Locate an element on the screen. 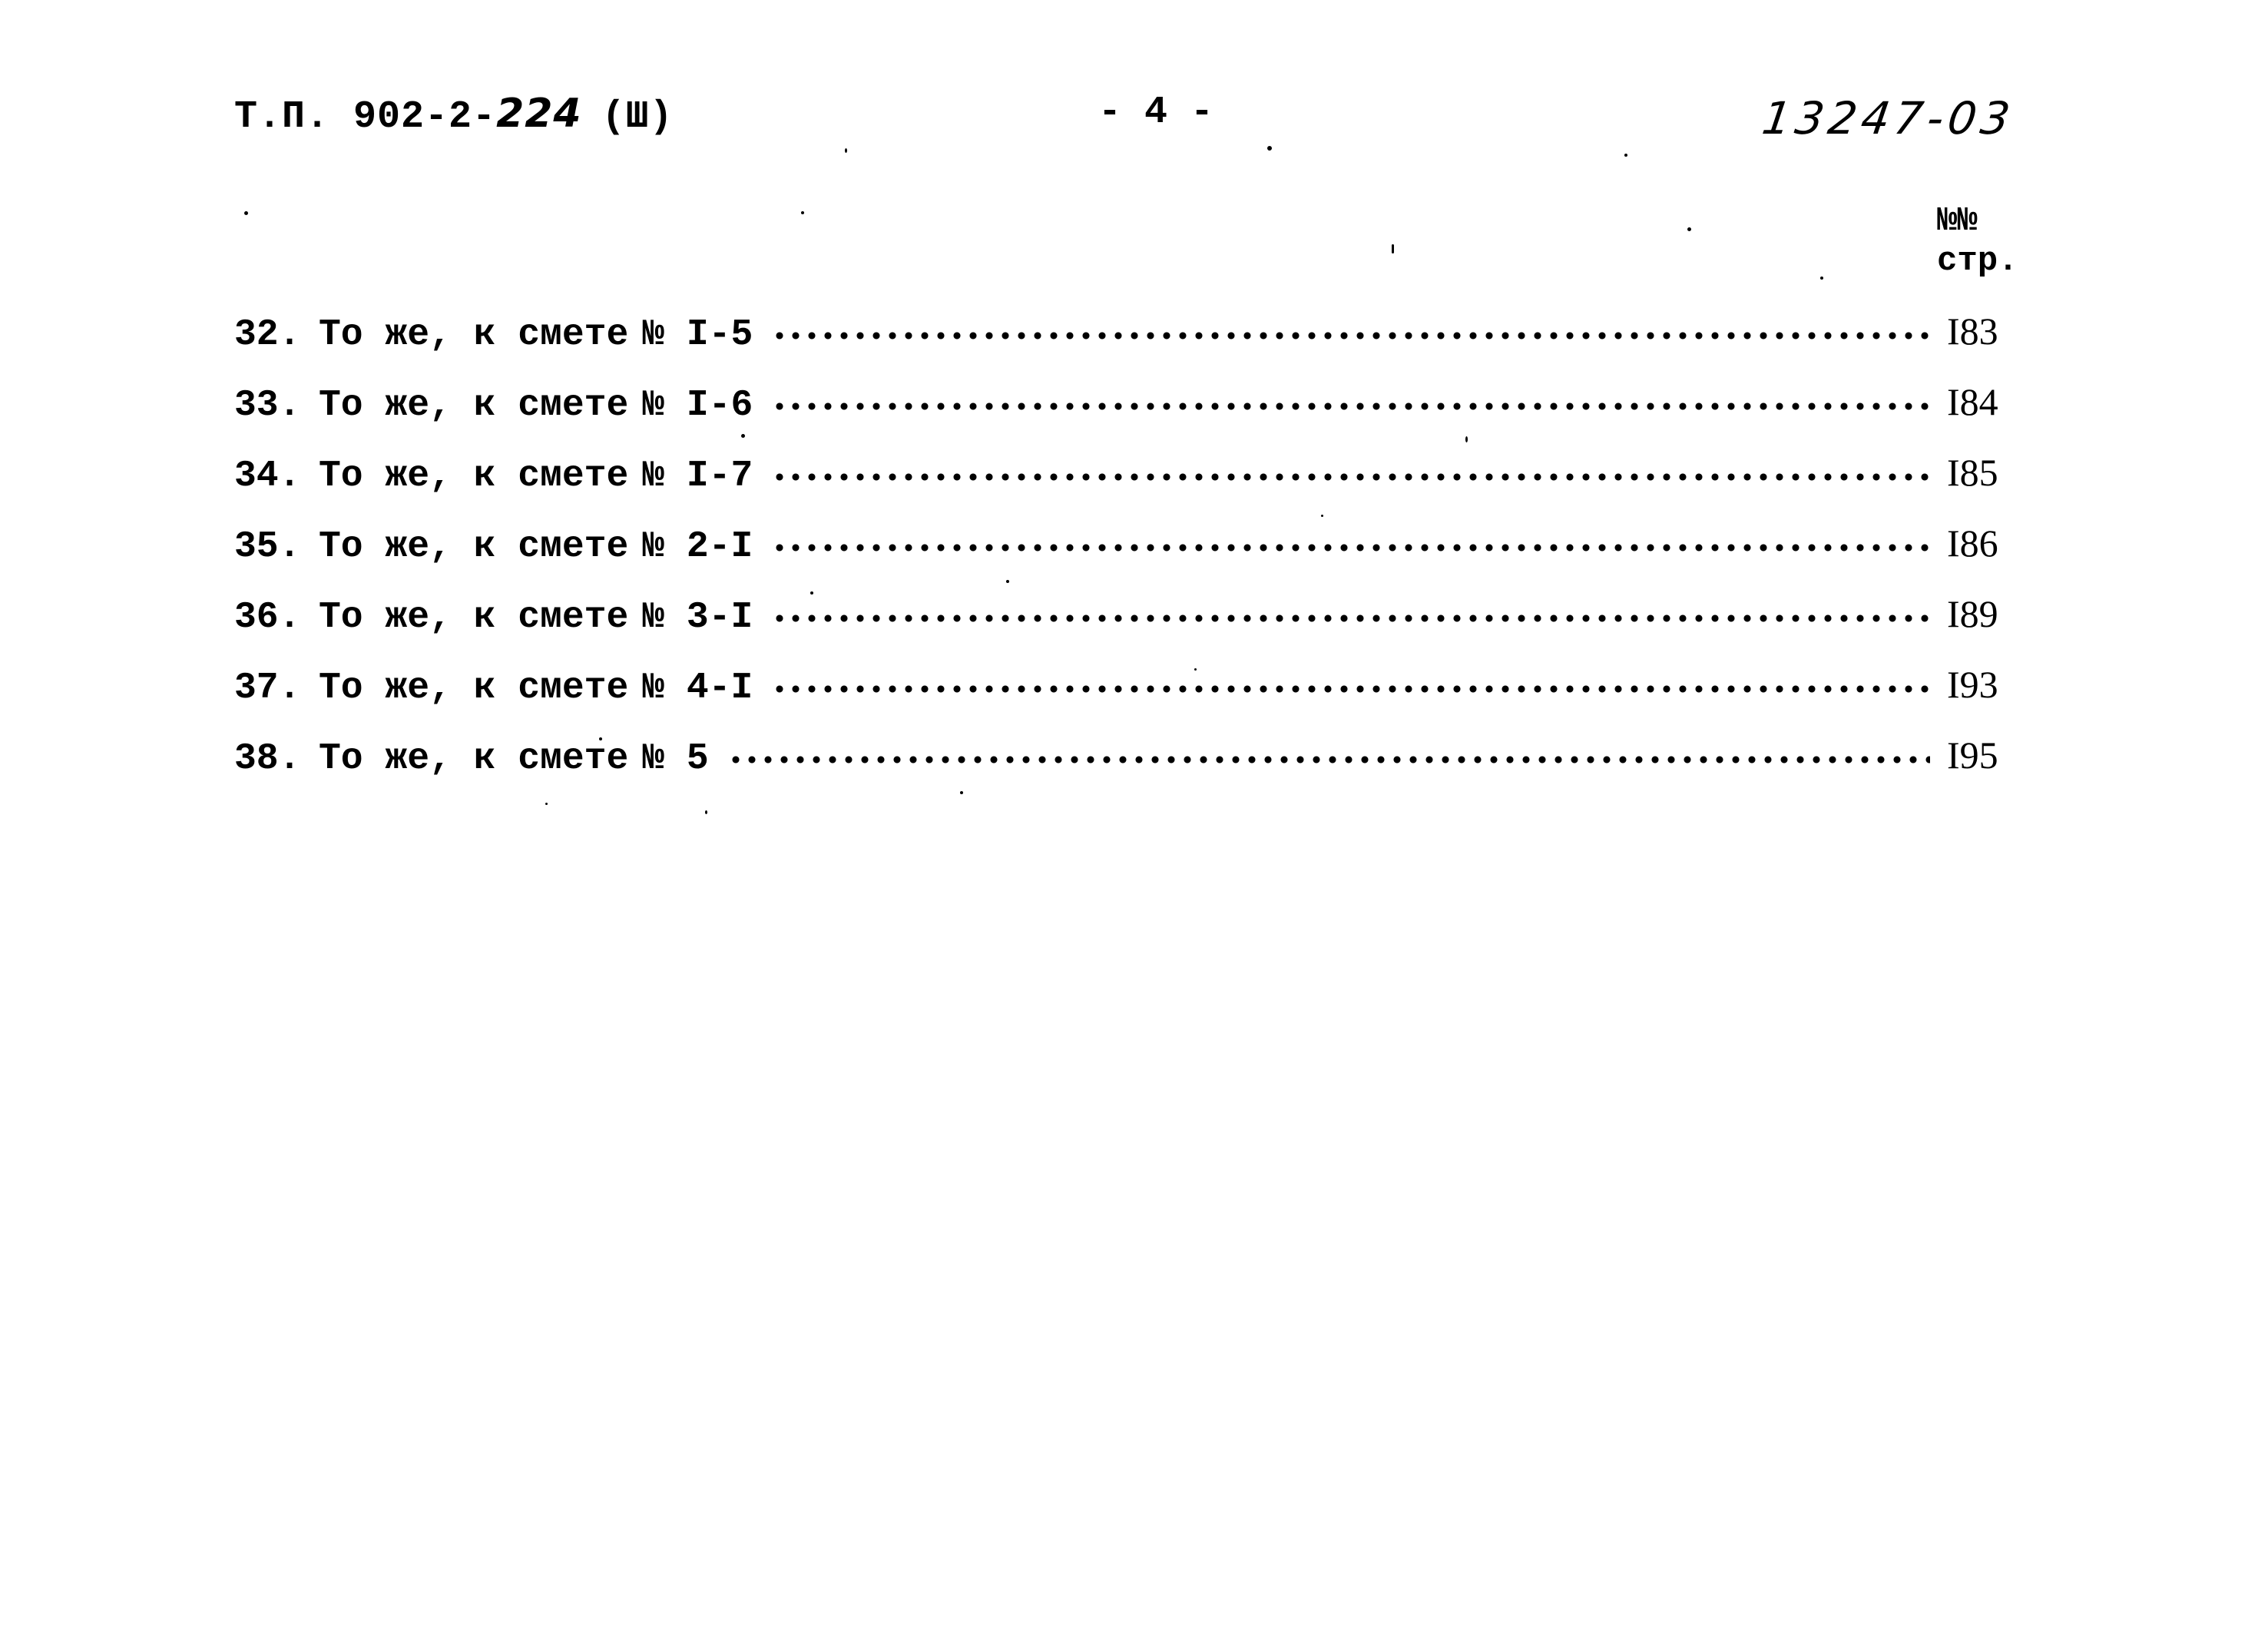 The width and height of the screenshot is (2268, 1633). toc-entry-ref: № 2-I is located at coordinates (697, 547).